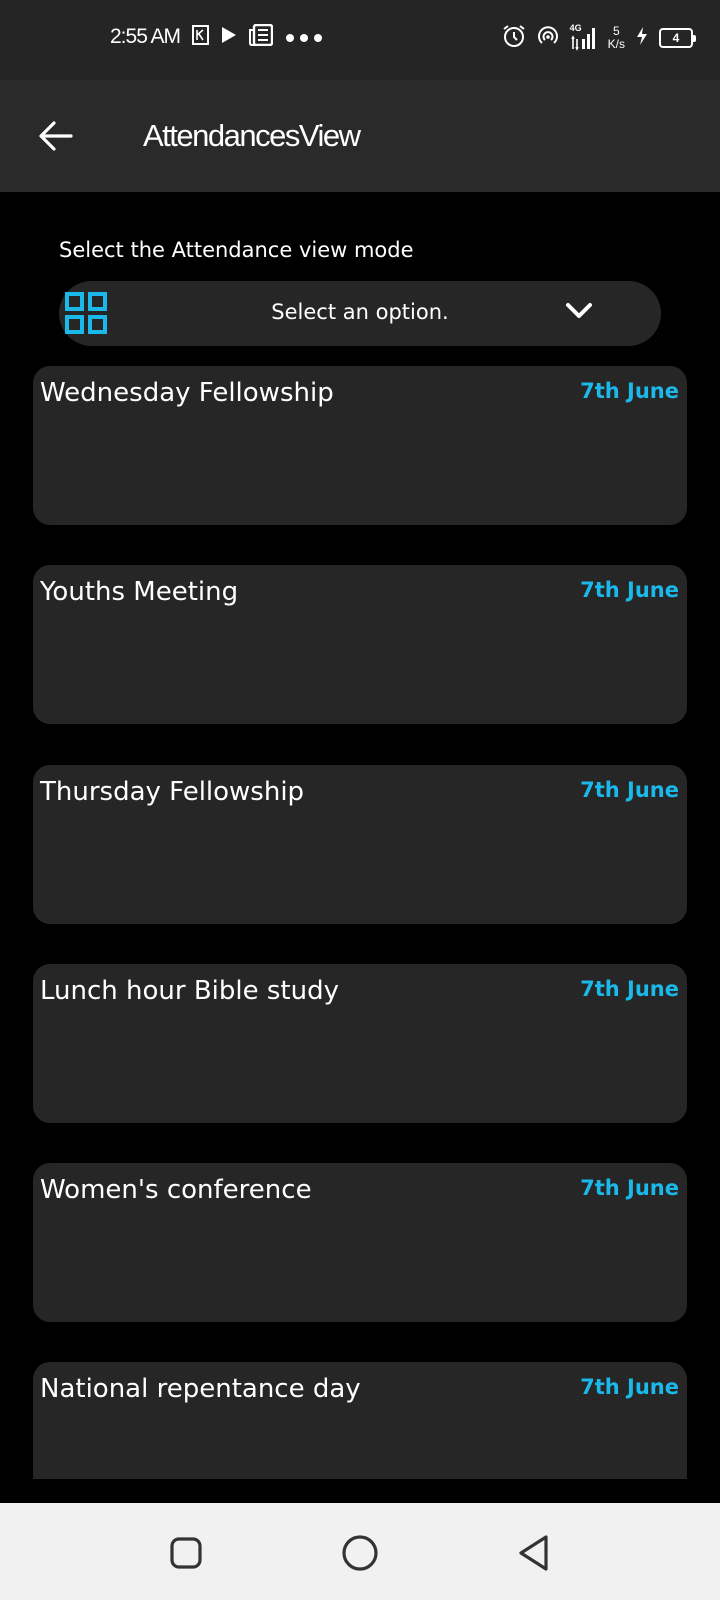  Describe the element at coordinates (514, 38) in the screenshot. I see `alarm-icon` at that location.